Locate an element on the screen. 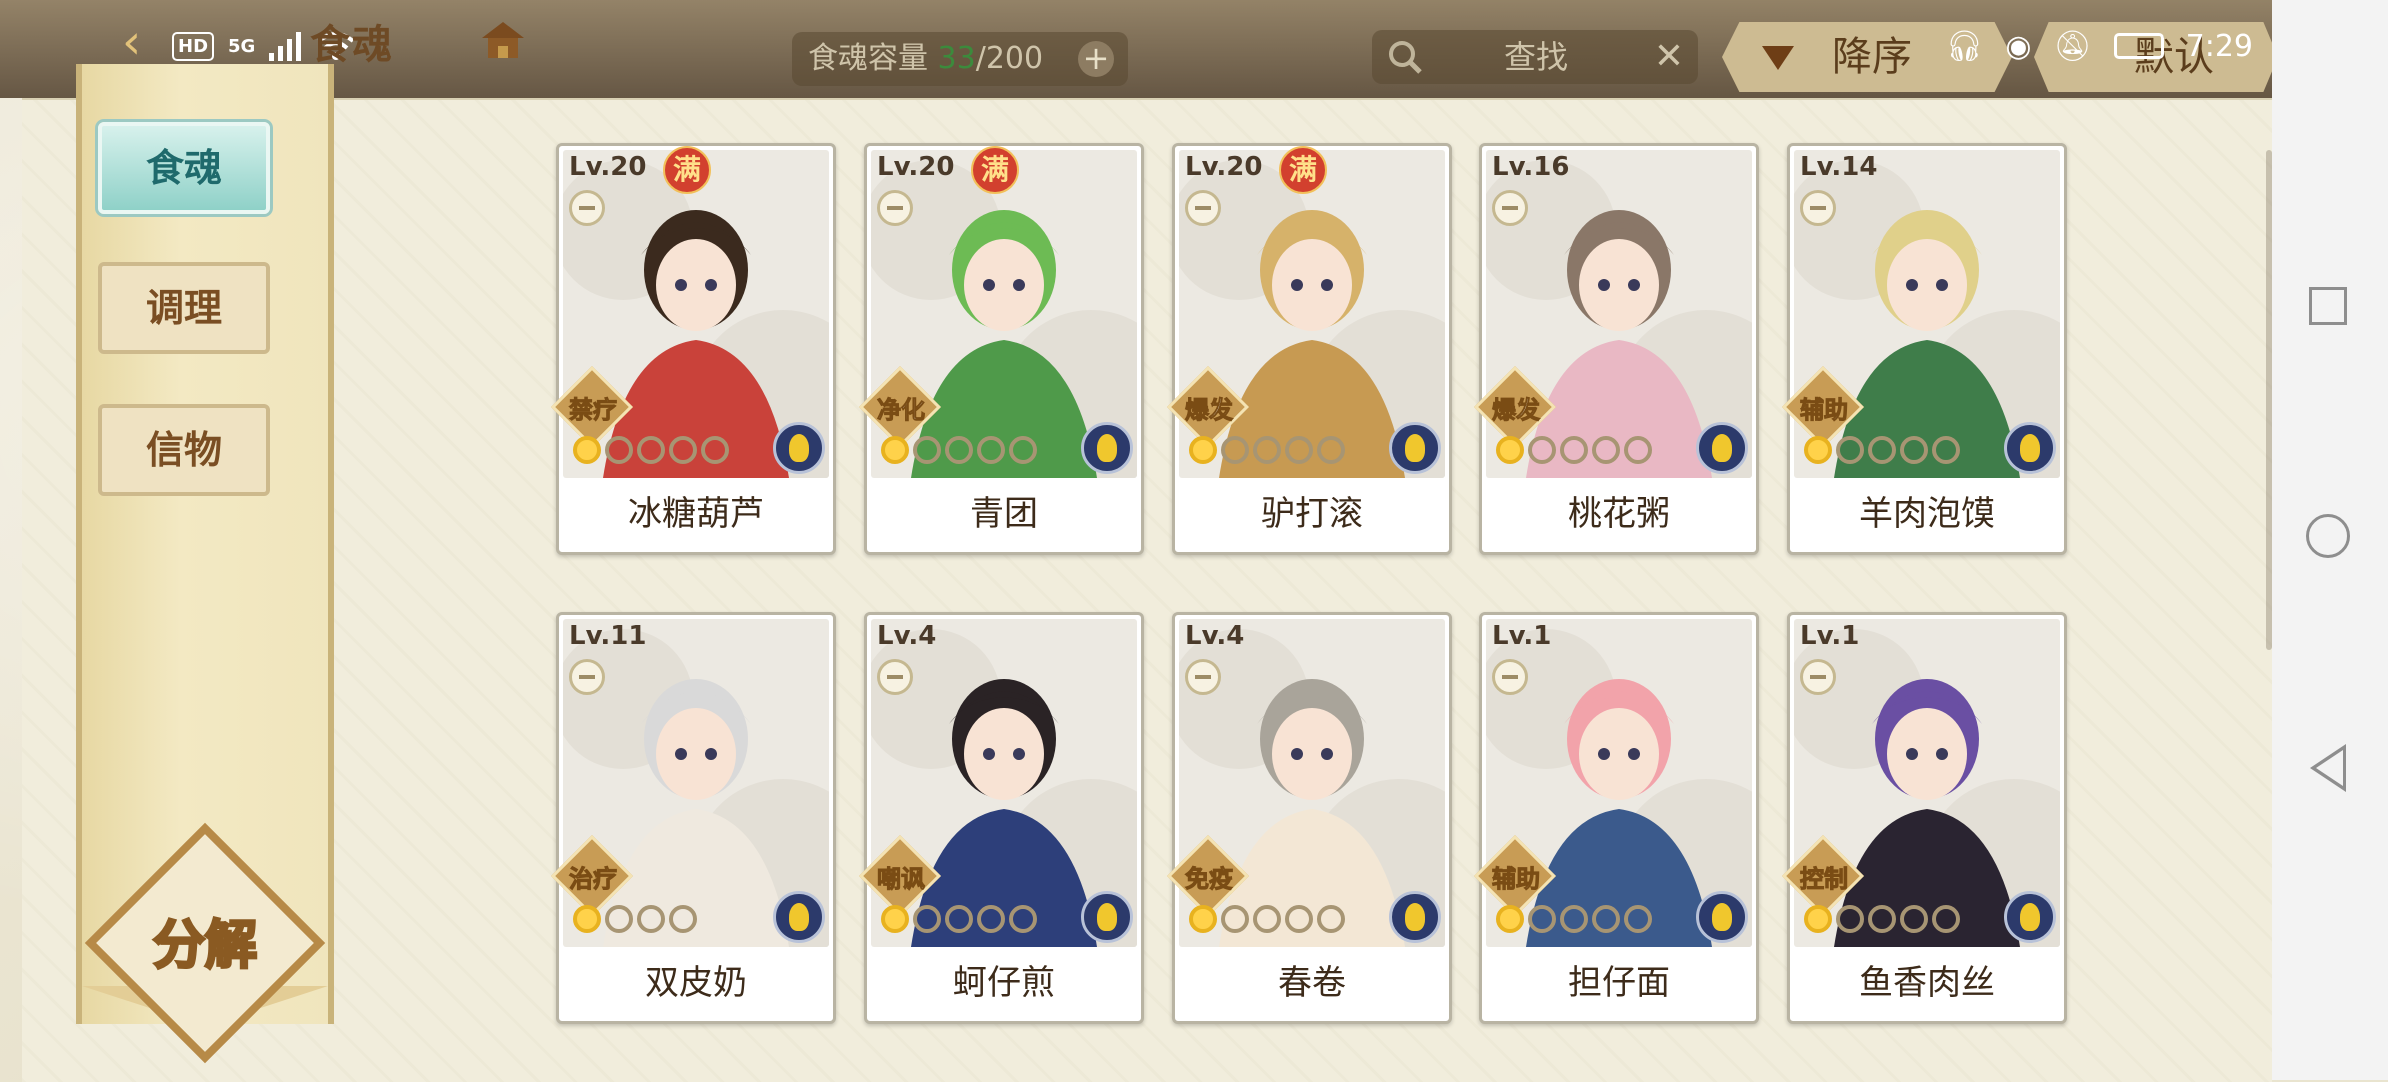 The width and height of the screenshot is (2388, 1082). back-nav-icon is located at coordinates (2328, 768).